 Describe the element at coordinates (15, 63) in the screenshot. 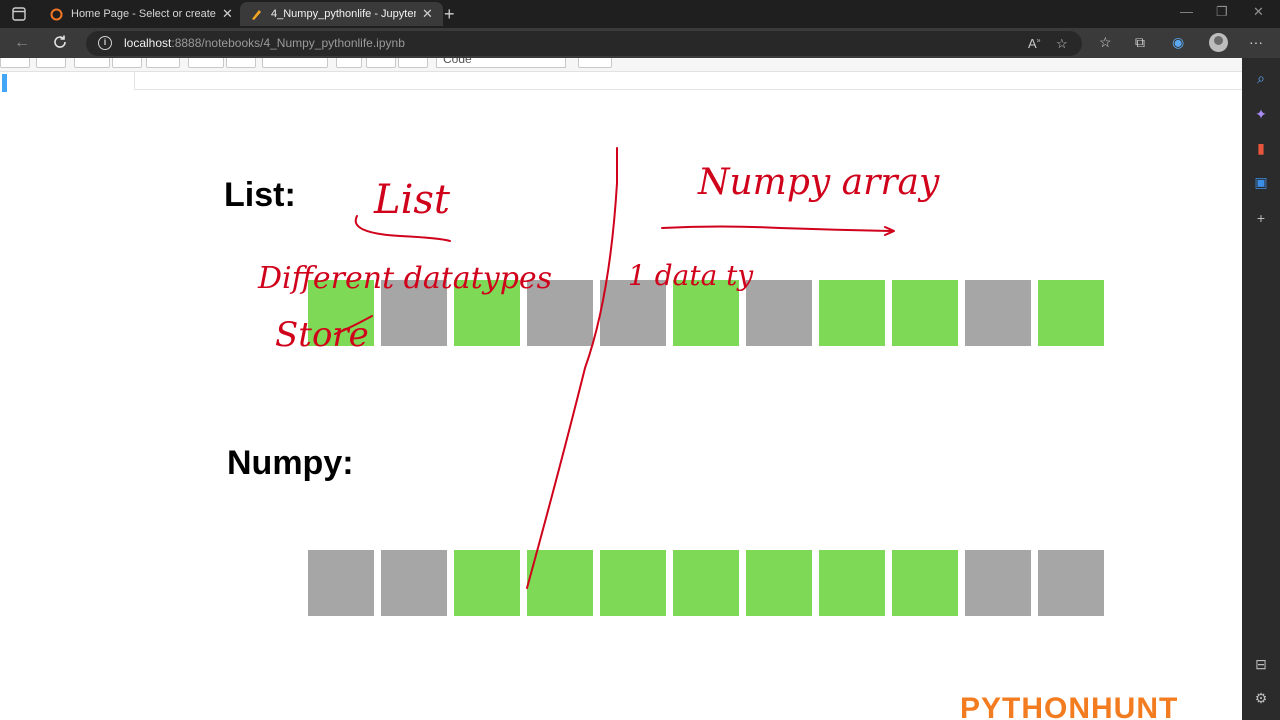

I see `save-button` at that location.